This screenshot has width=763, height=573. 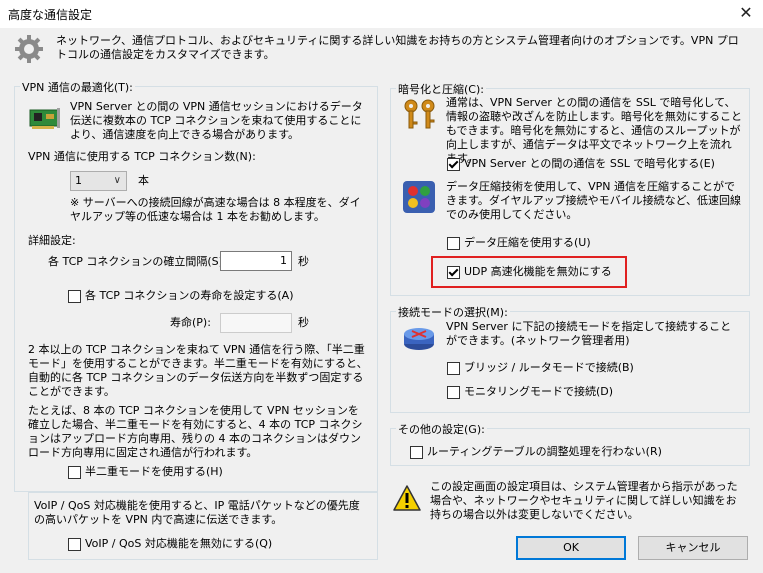 What do you see at coordinates (453, 164) in the screenshot?
I see `ssl-checkbox` at bounding box center [453, 164].